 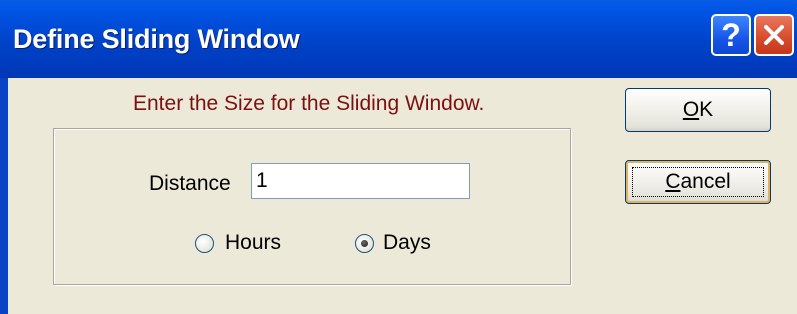 I want to click on hours-radio, so click(x=204, y=243).